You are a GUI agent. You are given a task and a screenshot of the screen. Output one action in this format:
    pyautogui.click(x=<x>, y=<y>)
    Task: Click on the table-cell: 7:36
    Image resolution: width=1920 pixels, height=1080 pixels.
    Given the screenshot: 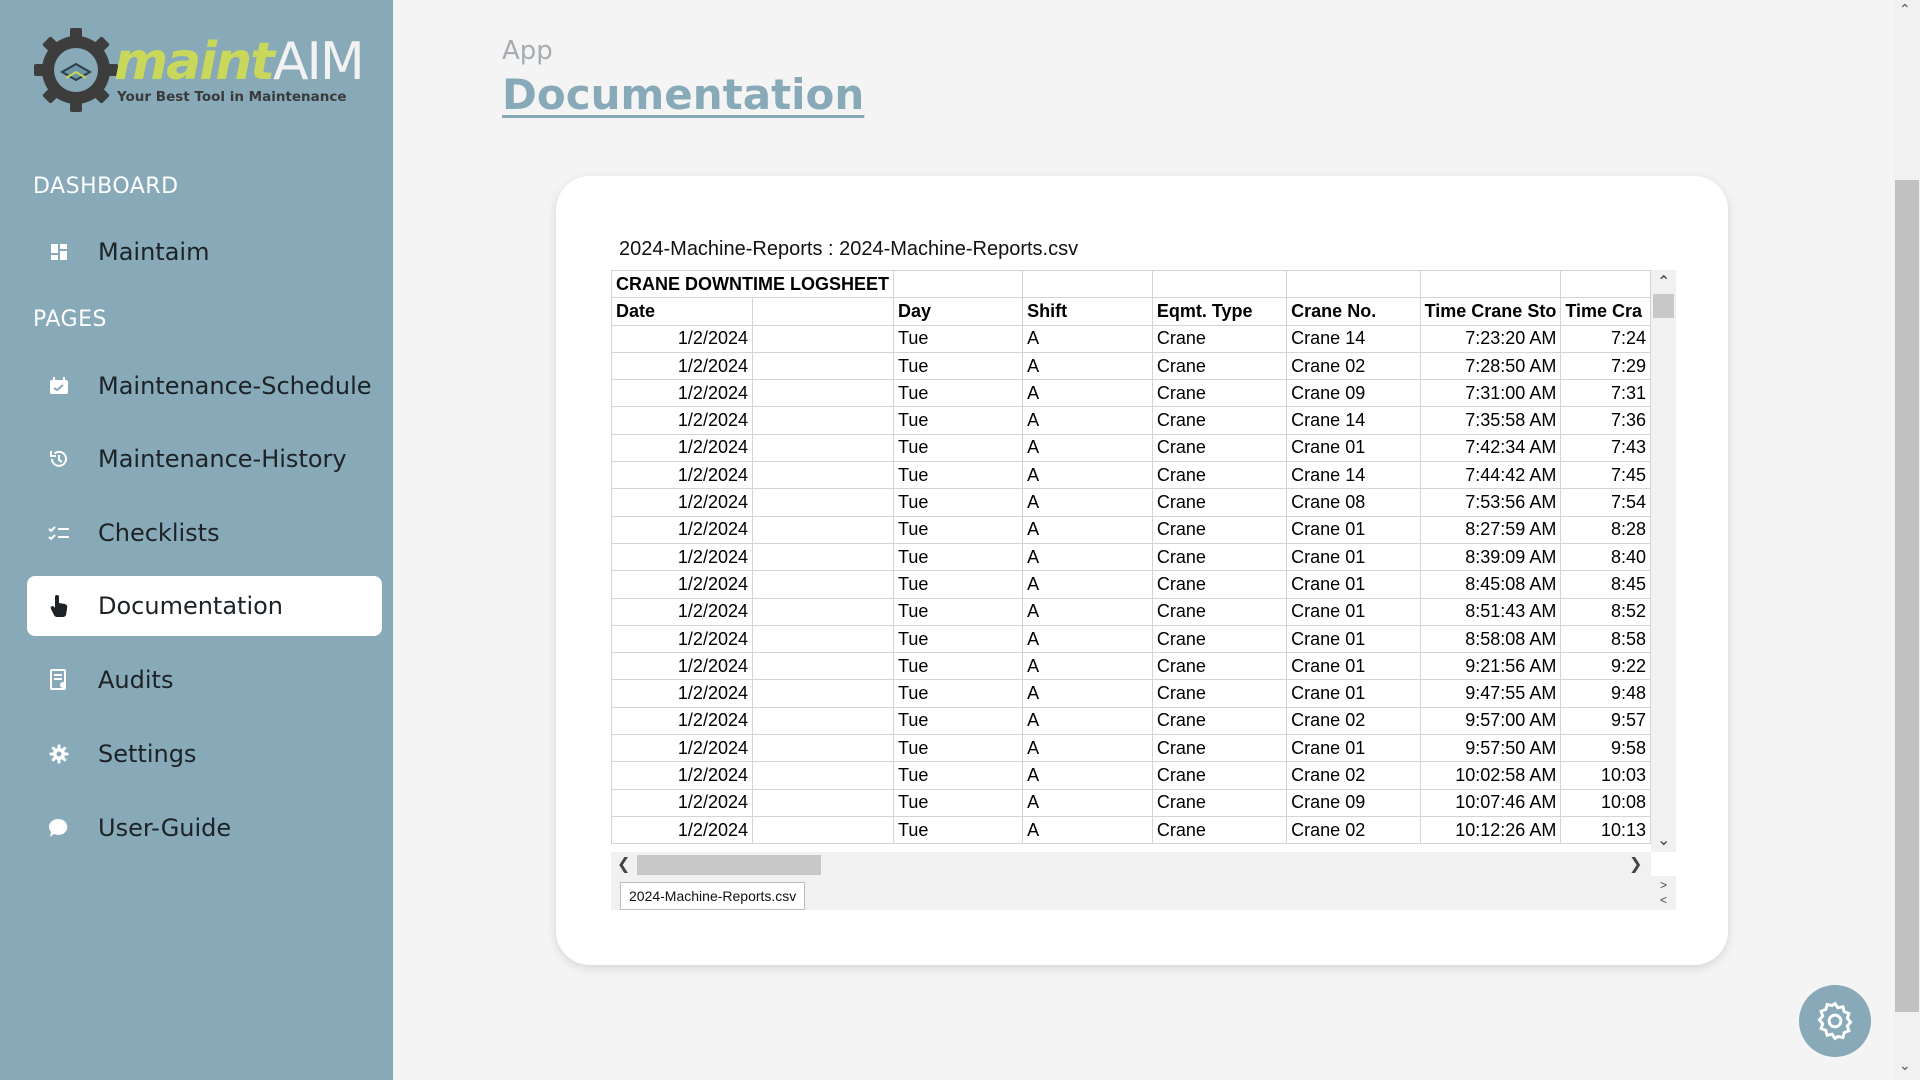 What is the action you would take?
    pyautogui.click(x=1605, y=420)
    